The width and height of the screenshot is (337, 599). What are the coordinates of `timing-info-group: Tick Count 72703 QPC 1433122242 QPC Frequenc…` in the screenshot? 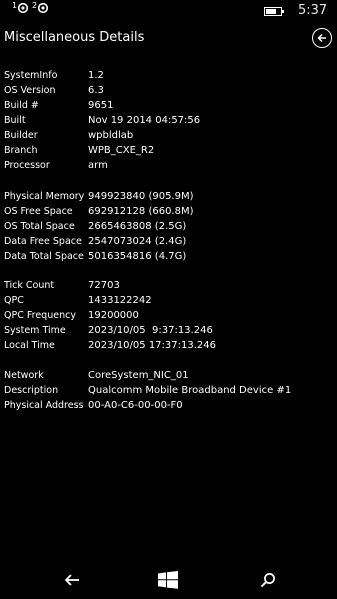 It's located at (110, 315).